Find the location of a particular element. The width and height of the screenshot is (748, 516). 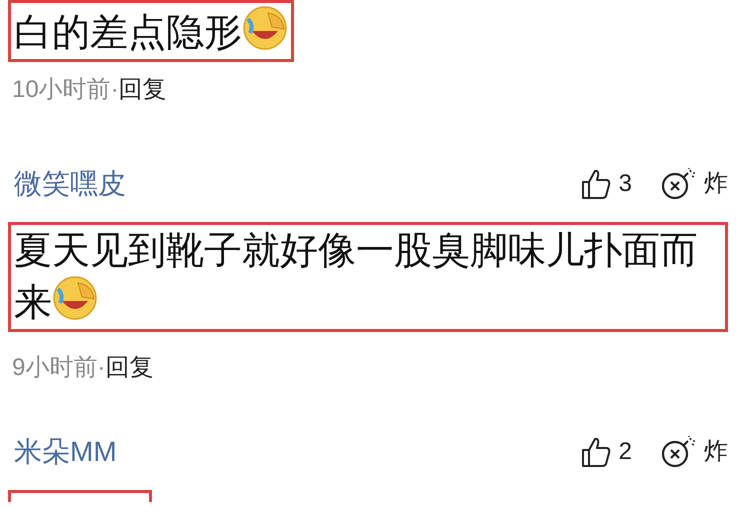

timestamp: 10小时前· is located at coordinates (65, 90).